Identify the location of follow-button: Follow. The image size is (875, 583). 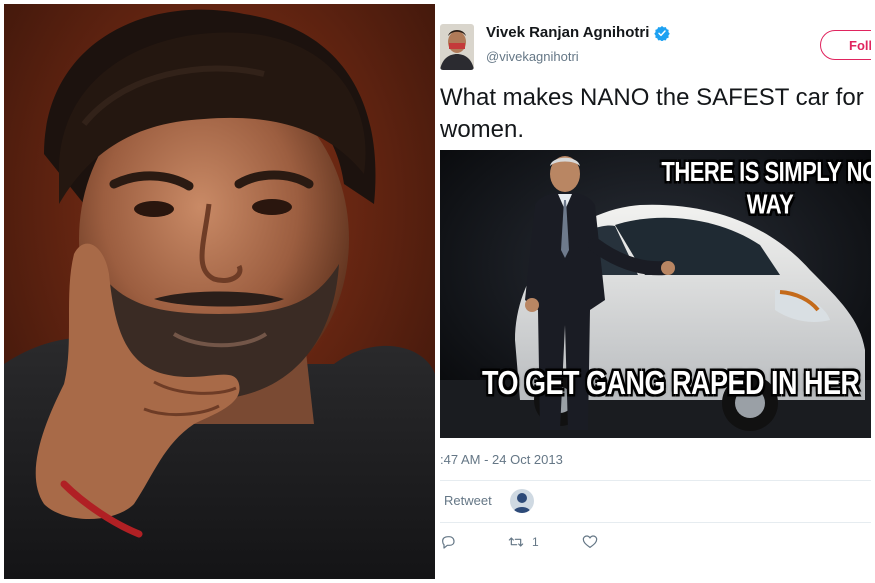
(845, 45).